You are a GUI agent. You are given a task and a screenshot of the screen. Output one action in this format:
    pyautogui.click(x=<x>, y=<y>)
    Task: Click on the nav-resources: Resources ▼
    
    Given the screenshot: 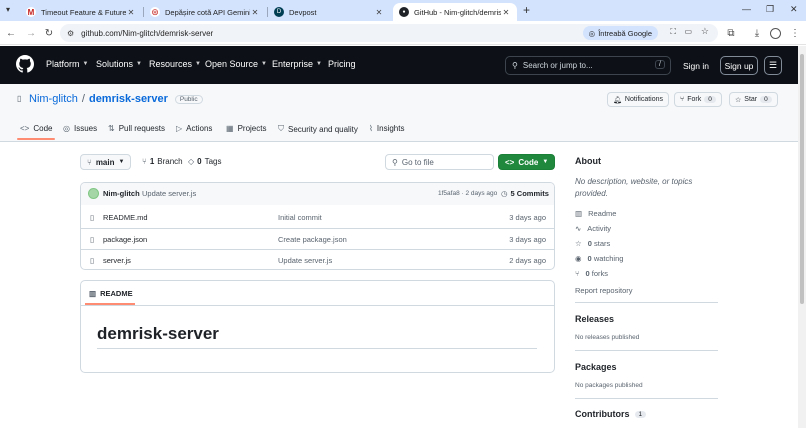 What is the action you would take?
    pyautogui.click(x=175, y=64)
    